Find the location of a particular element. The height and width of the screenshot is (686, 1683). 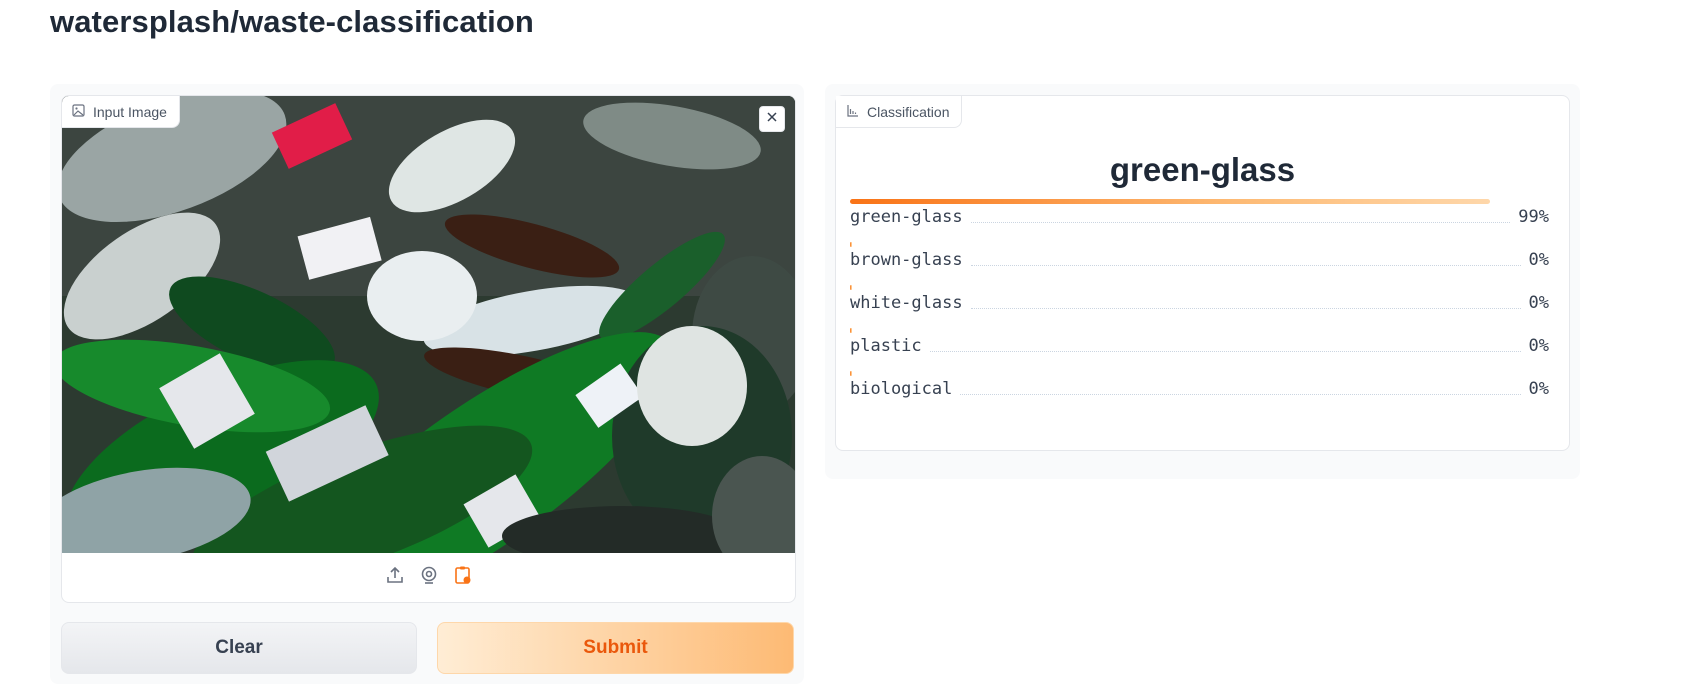

classification-label-text: Classification is located at coordinates (908, 111).